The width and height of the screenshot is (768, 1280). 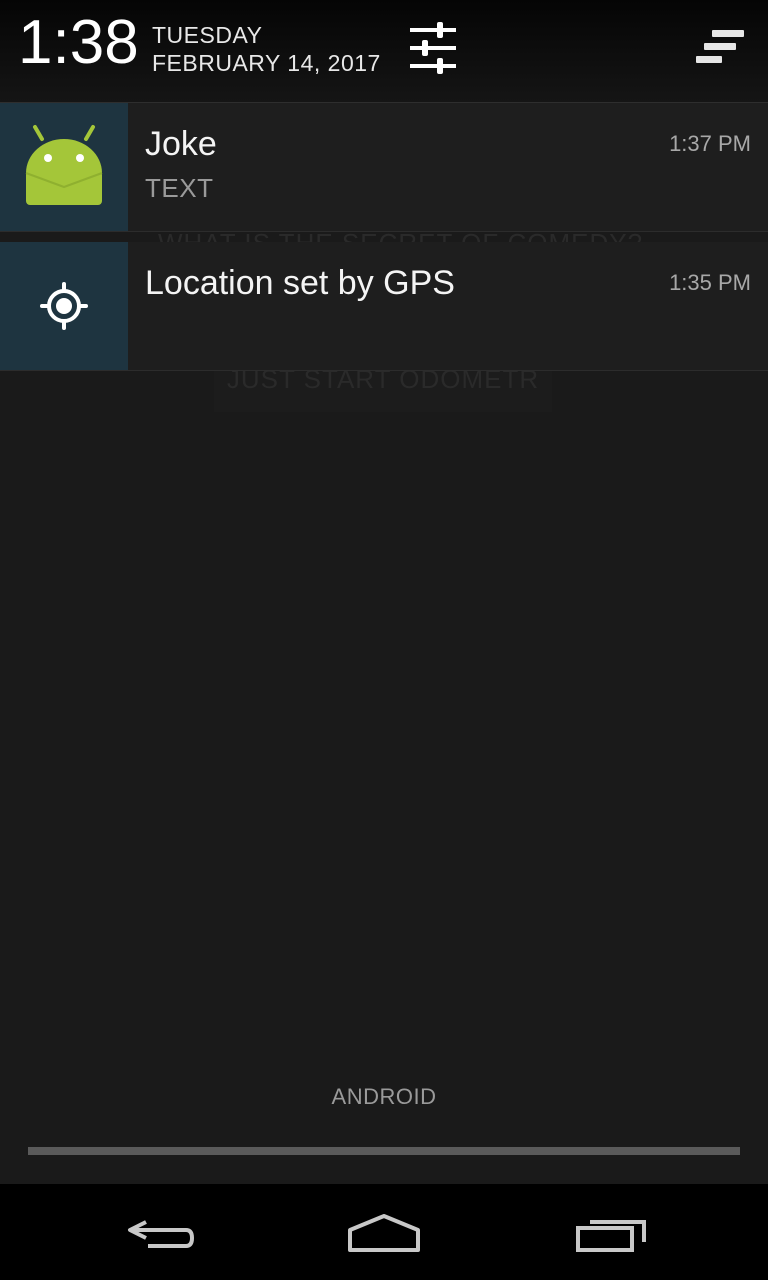 I want to click on home-icon, so click(x=384, y=1233).